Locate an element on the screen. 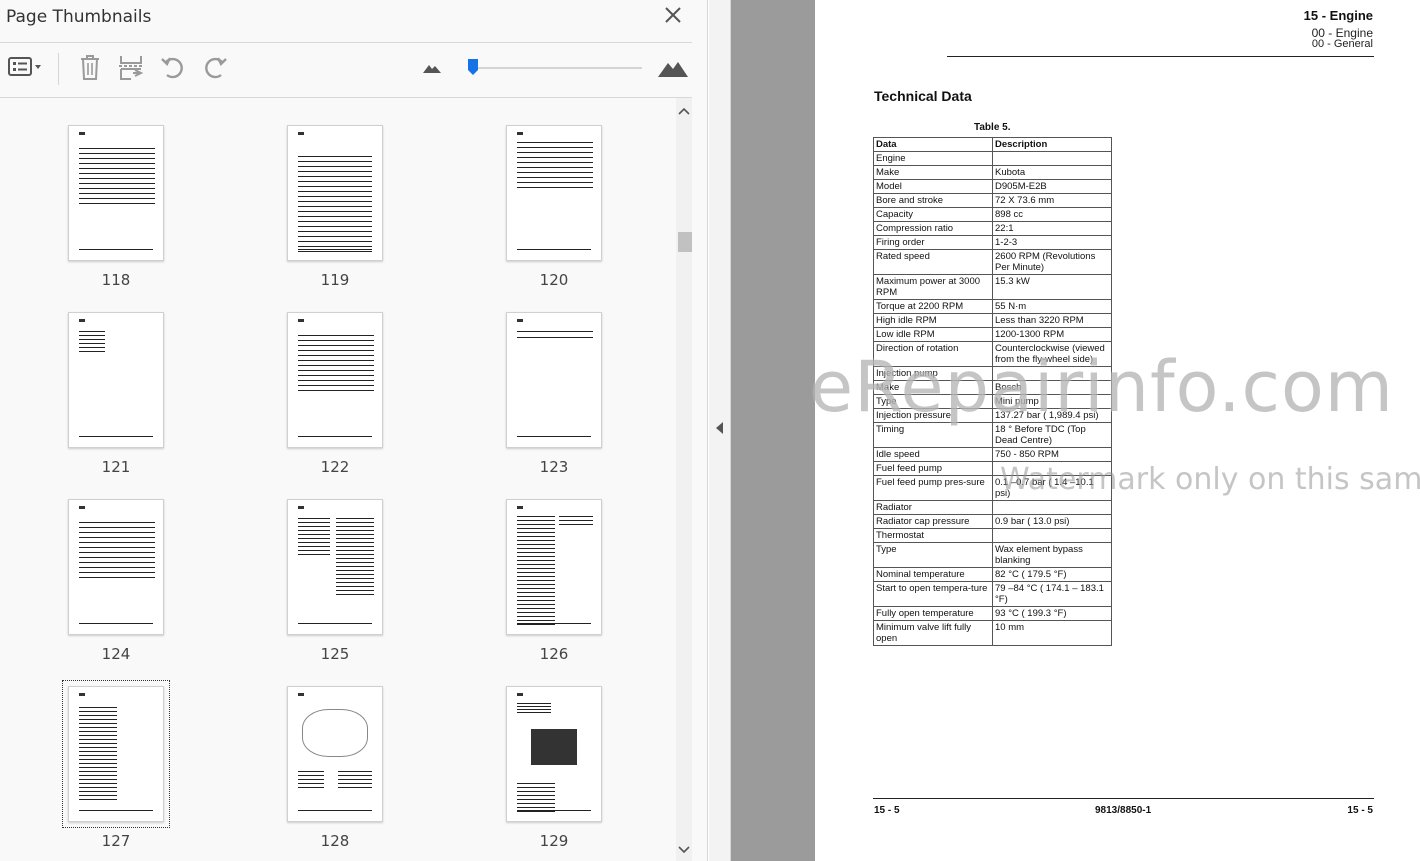  page-thumbnail: 129 is located at coordinates (554, 768).